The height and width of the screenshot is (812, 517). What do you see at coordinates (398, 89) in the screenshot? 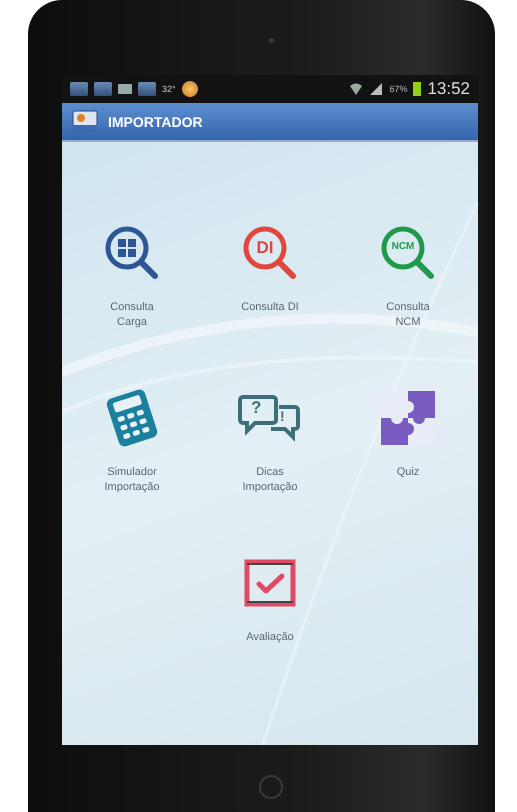
I see `battery-percent: 67%` at bounding box center [398, 89].